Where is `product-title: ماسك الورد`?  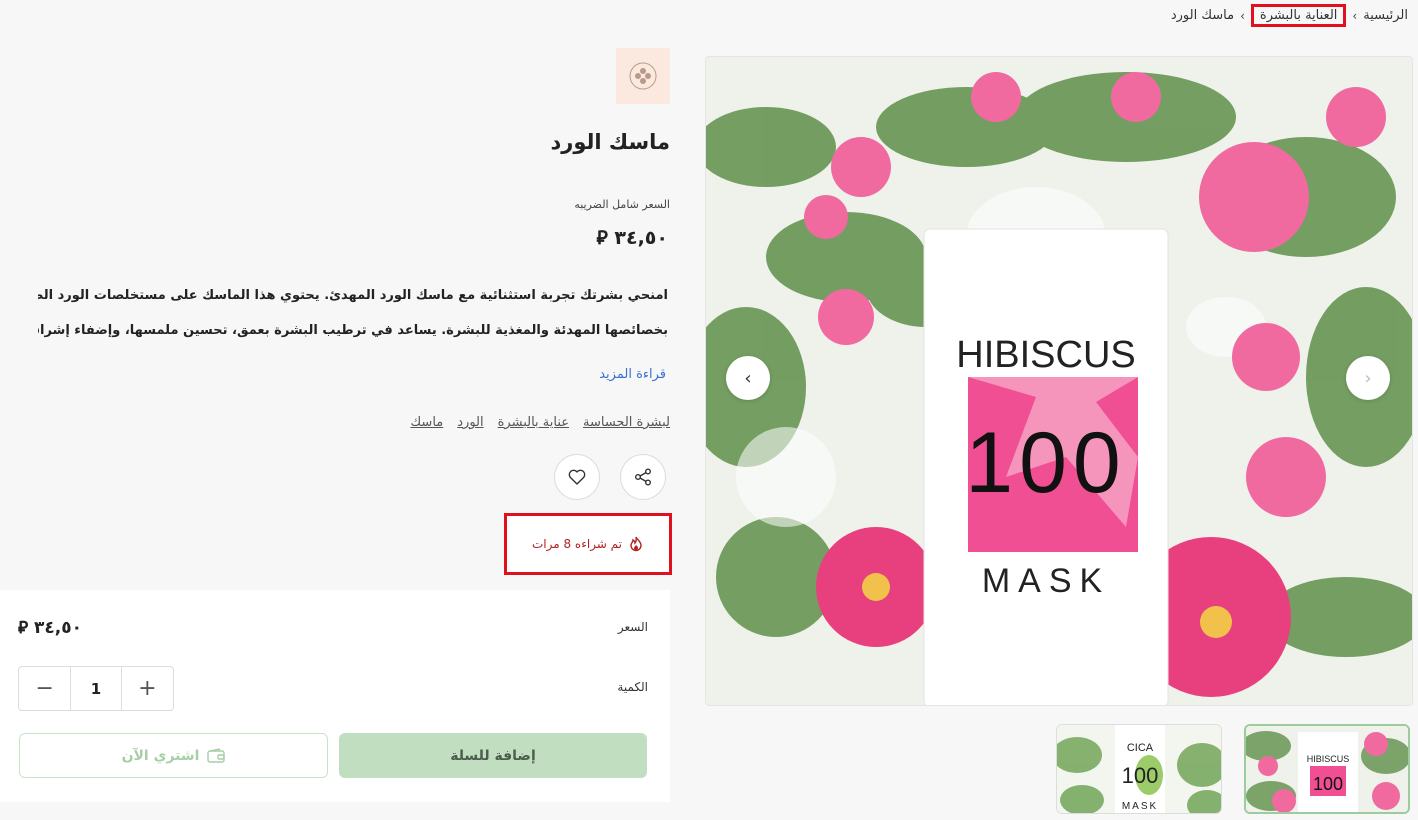
product-title: ماسك الورد is located at coordinates (610, 142).